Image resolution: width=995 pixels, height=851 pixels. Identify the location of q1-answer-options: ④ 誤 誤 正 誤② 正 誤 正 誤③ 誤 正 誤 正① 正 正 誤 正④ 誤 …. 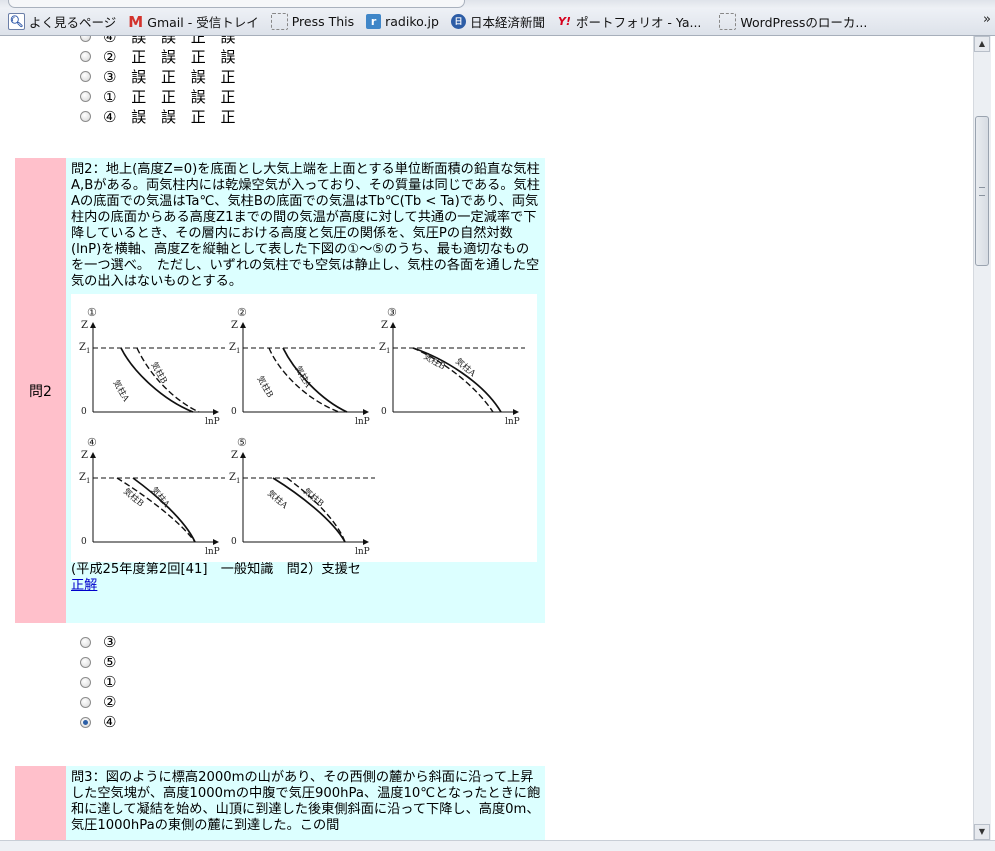
(160, 81).